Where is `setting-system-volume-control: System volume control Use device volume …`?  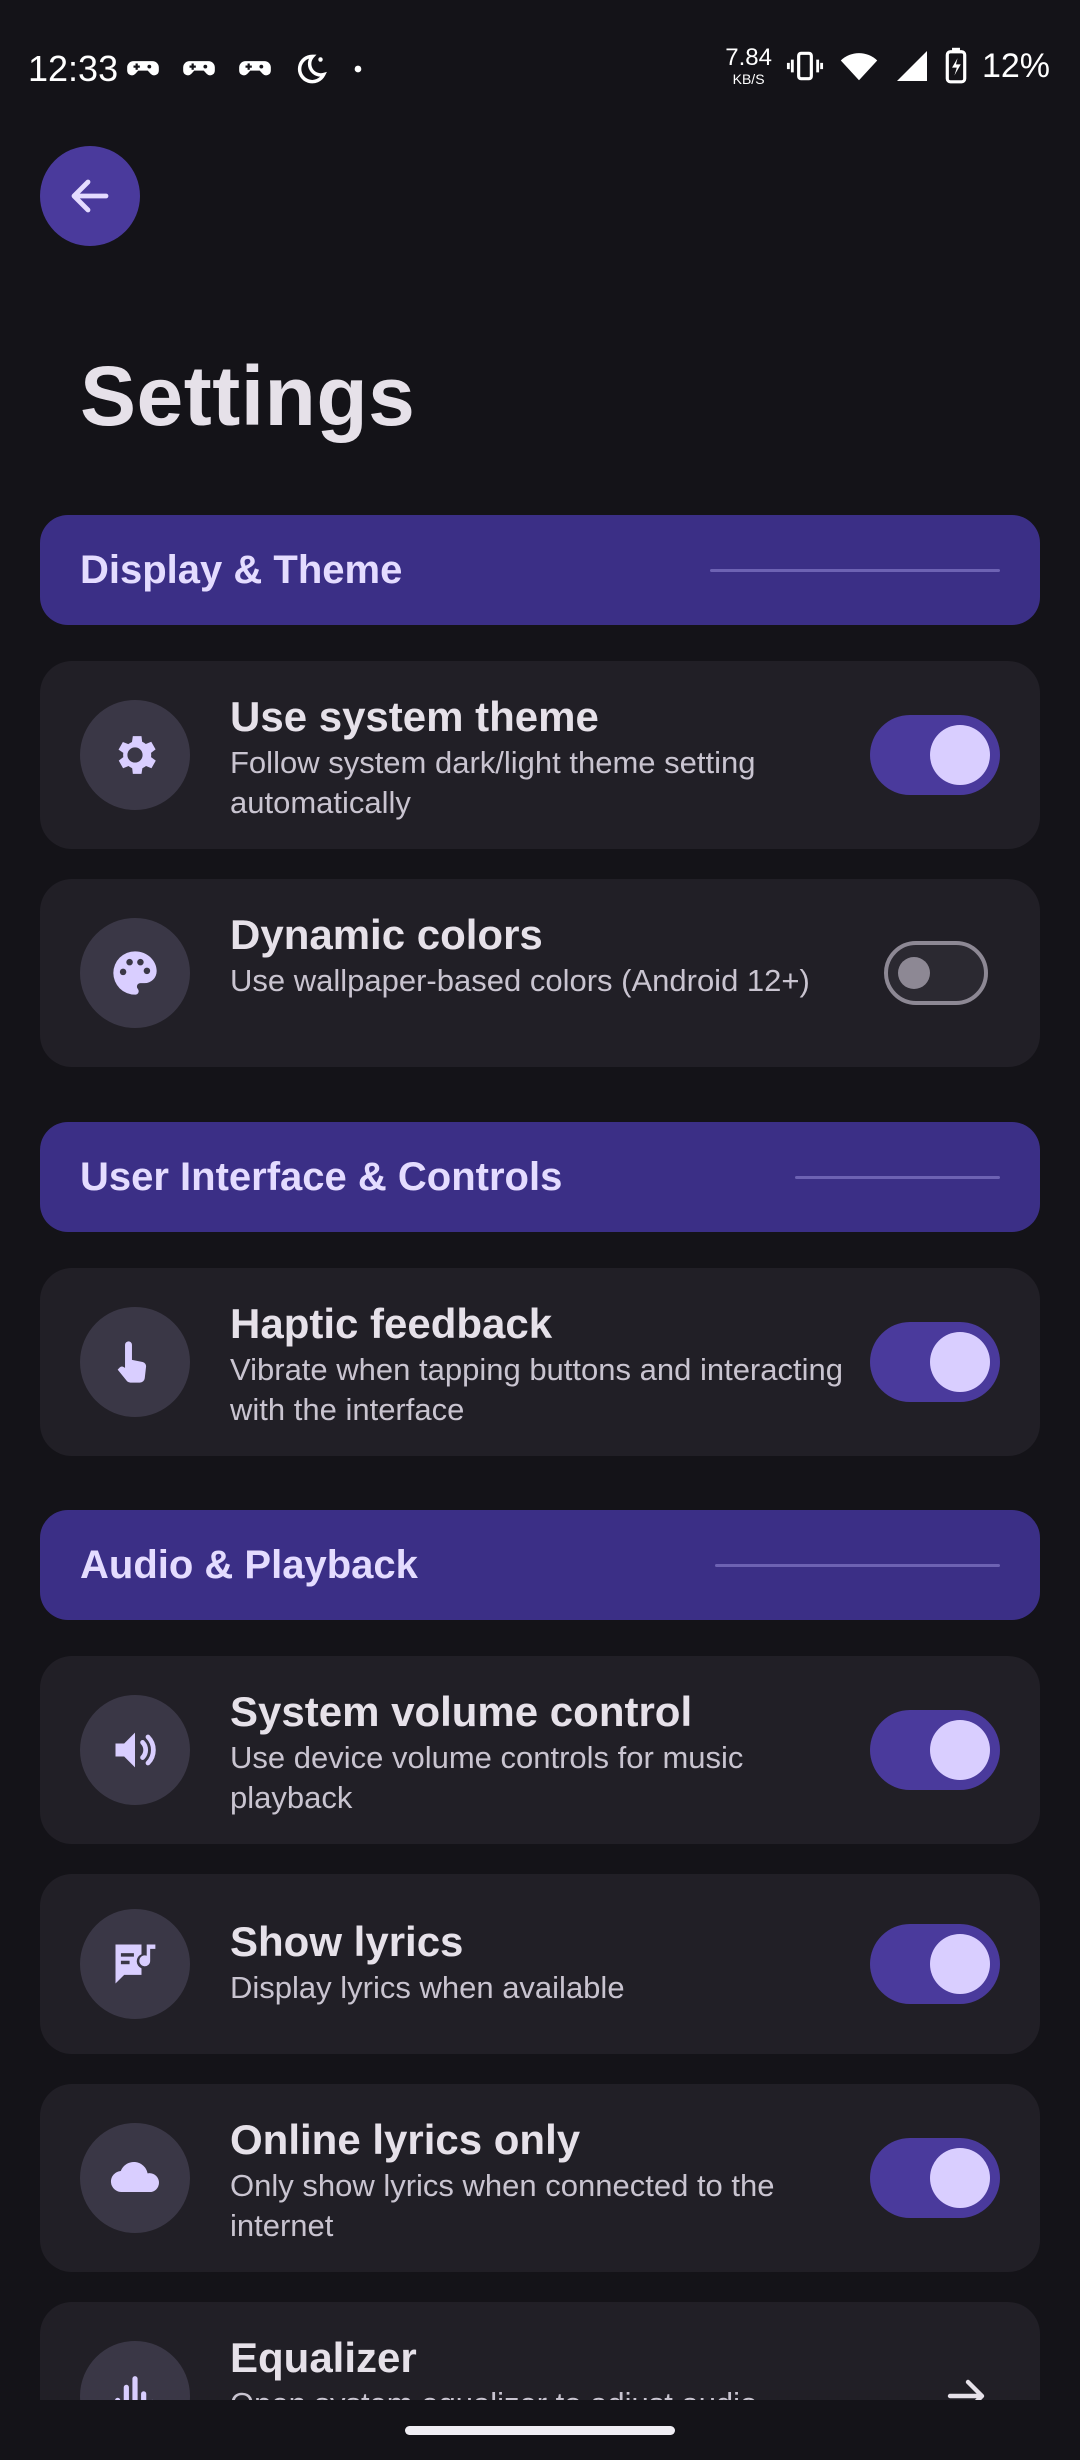
setting-system-volume-control: System volume control Use device volume … is located at coordinates (540, 1750).